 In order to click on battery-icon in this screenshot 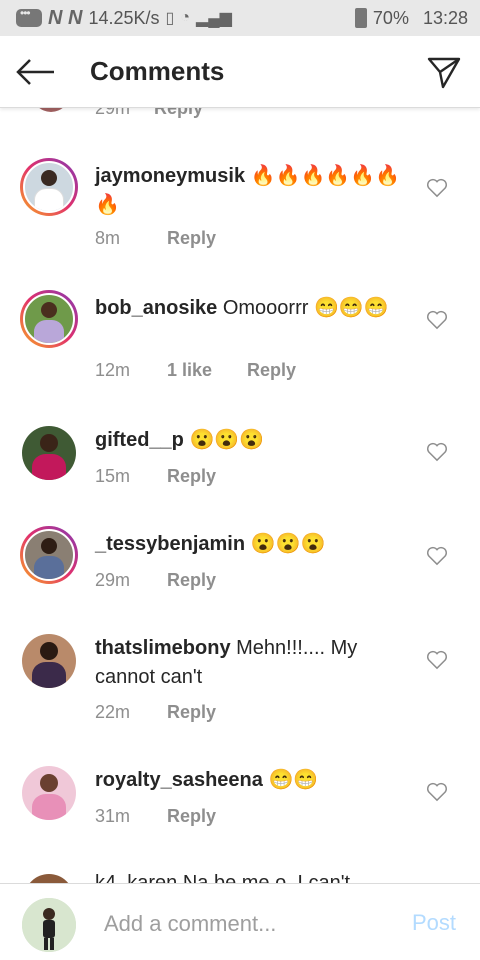, I will do `click(360, 18)`.